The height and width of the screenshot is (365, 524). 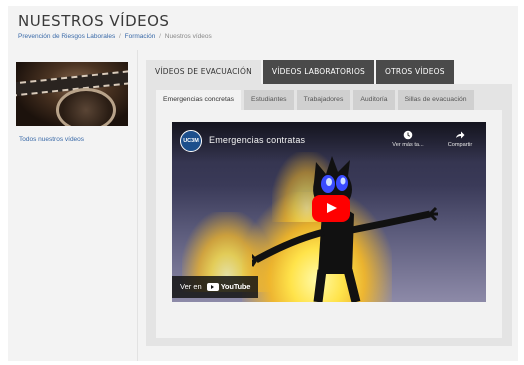 What do you see at coordinates (460, 145) in the screenshot?
I see `share-label: Compartir` at bounding box center [460, 145].